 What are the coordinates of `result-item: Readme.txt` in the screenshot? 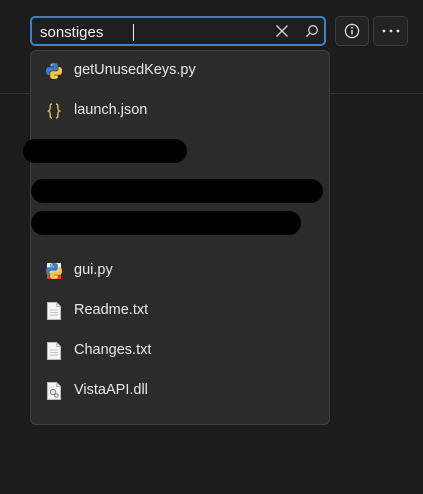 It's located at (180, 311).